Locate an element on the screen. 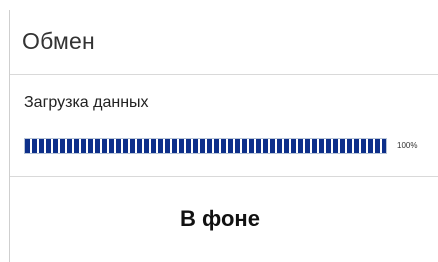 Image resolution: width=438 pixels, height=262 pixels. run-in-background-button: В фоне is located at coordinates (220, 219).